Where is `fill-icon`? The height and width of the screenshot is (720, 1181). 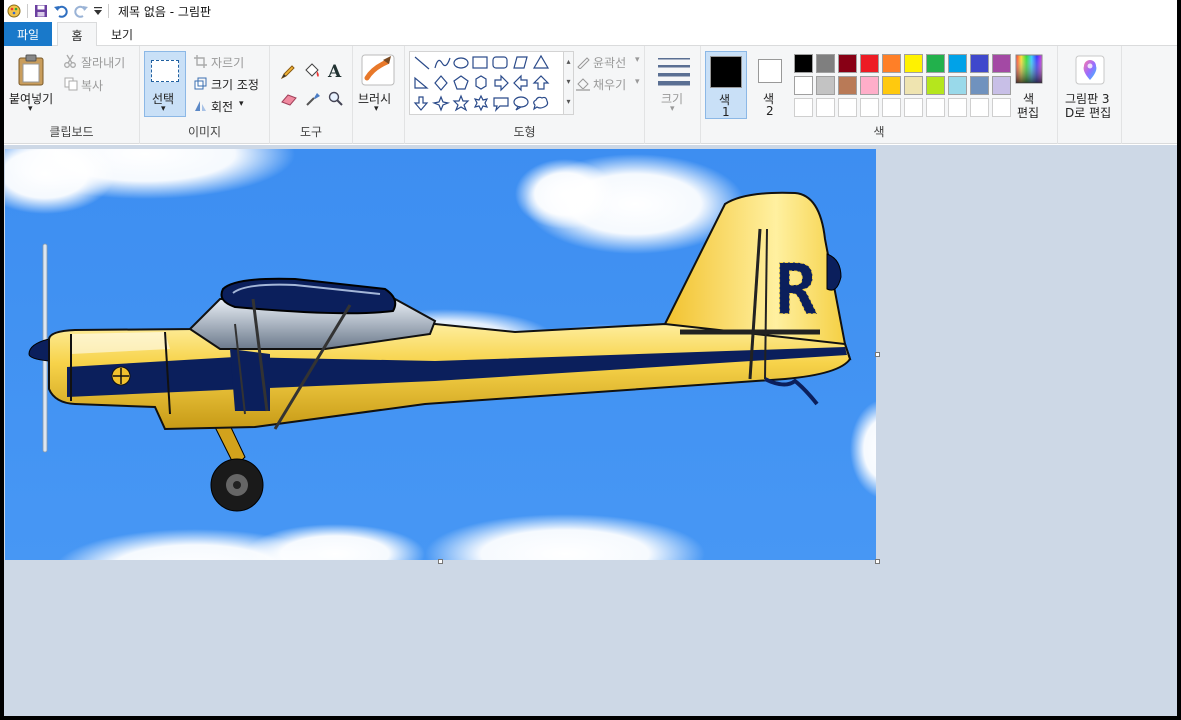 fill-icon is located at coordinates (583, 85).